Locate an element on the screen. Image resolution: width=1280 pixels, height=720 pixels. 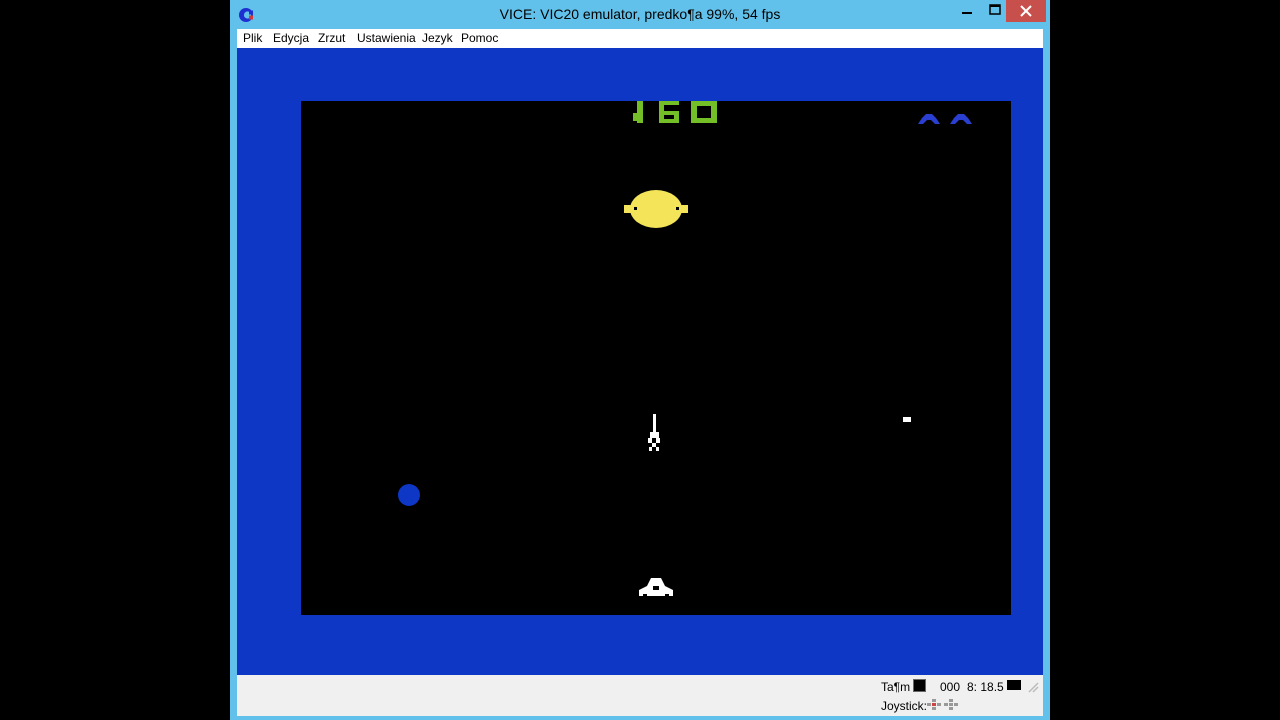
close-icon is located at coordinates (1026, 11).